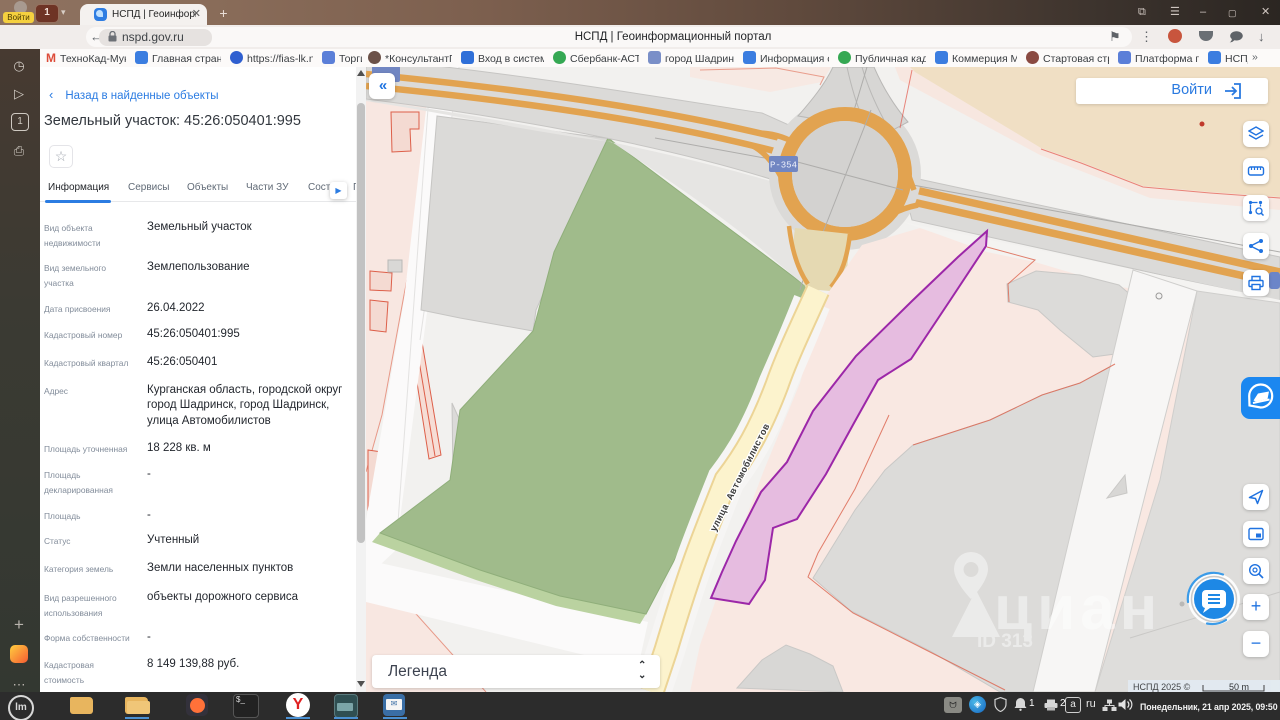 The image size is (1280, 720). Describe the element at coordinates (1005, 641) in the screenshot. I see `svg-text: ID 313` at that location.